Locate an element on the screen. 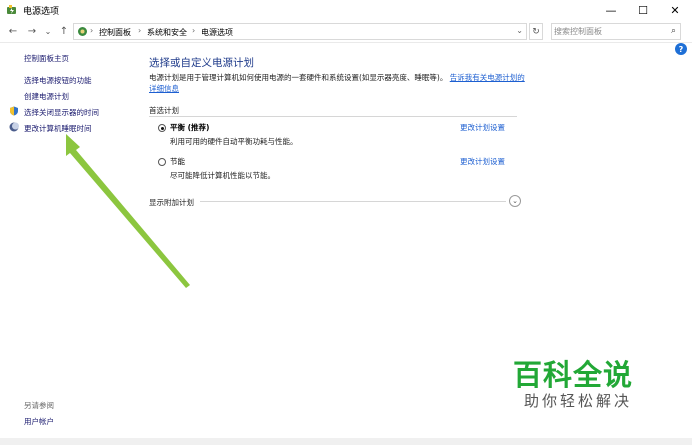 This screenshot has width=692, height=445. preferred-plans-heading: 首选计划 is located at coordinates (164, 110).